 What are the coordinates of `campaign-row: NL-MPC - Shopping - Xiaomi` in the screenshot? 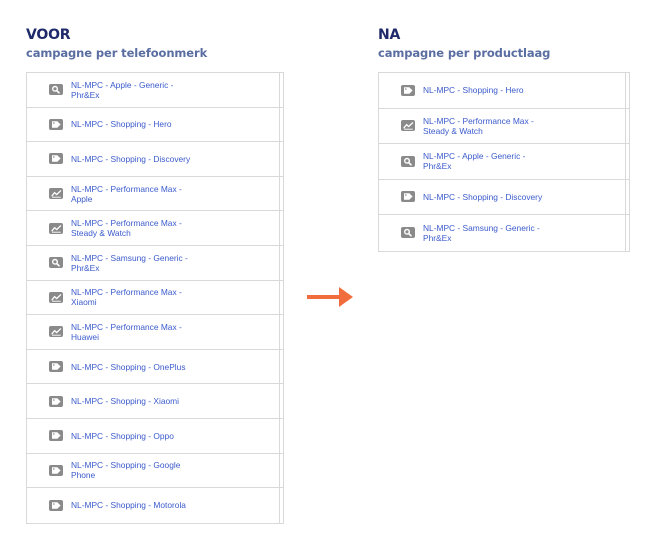 It's located at (155, 401).